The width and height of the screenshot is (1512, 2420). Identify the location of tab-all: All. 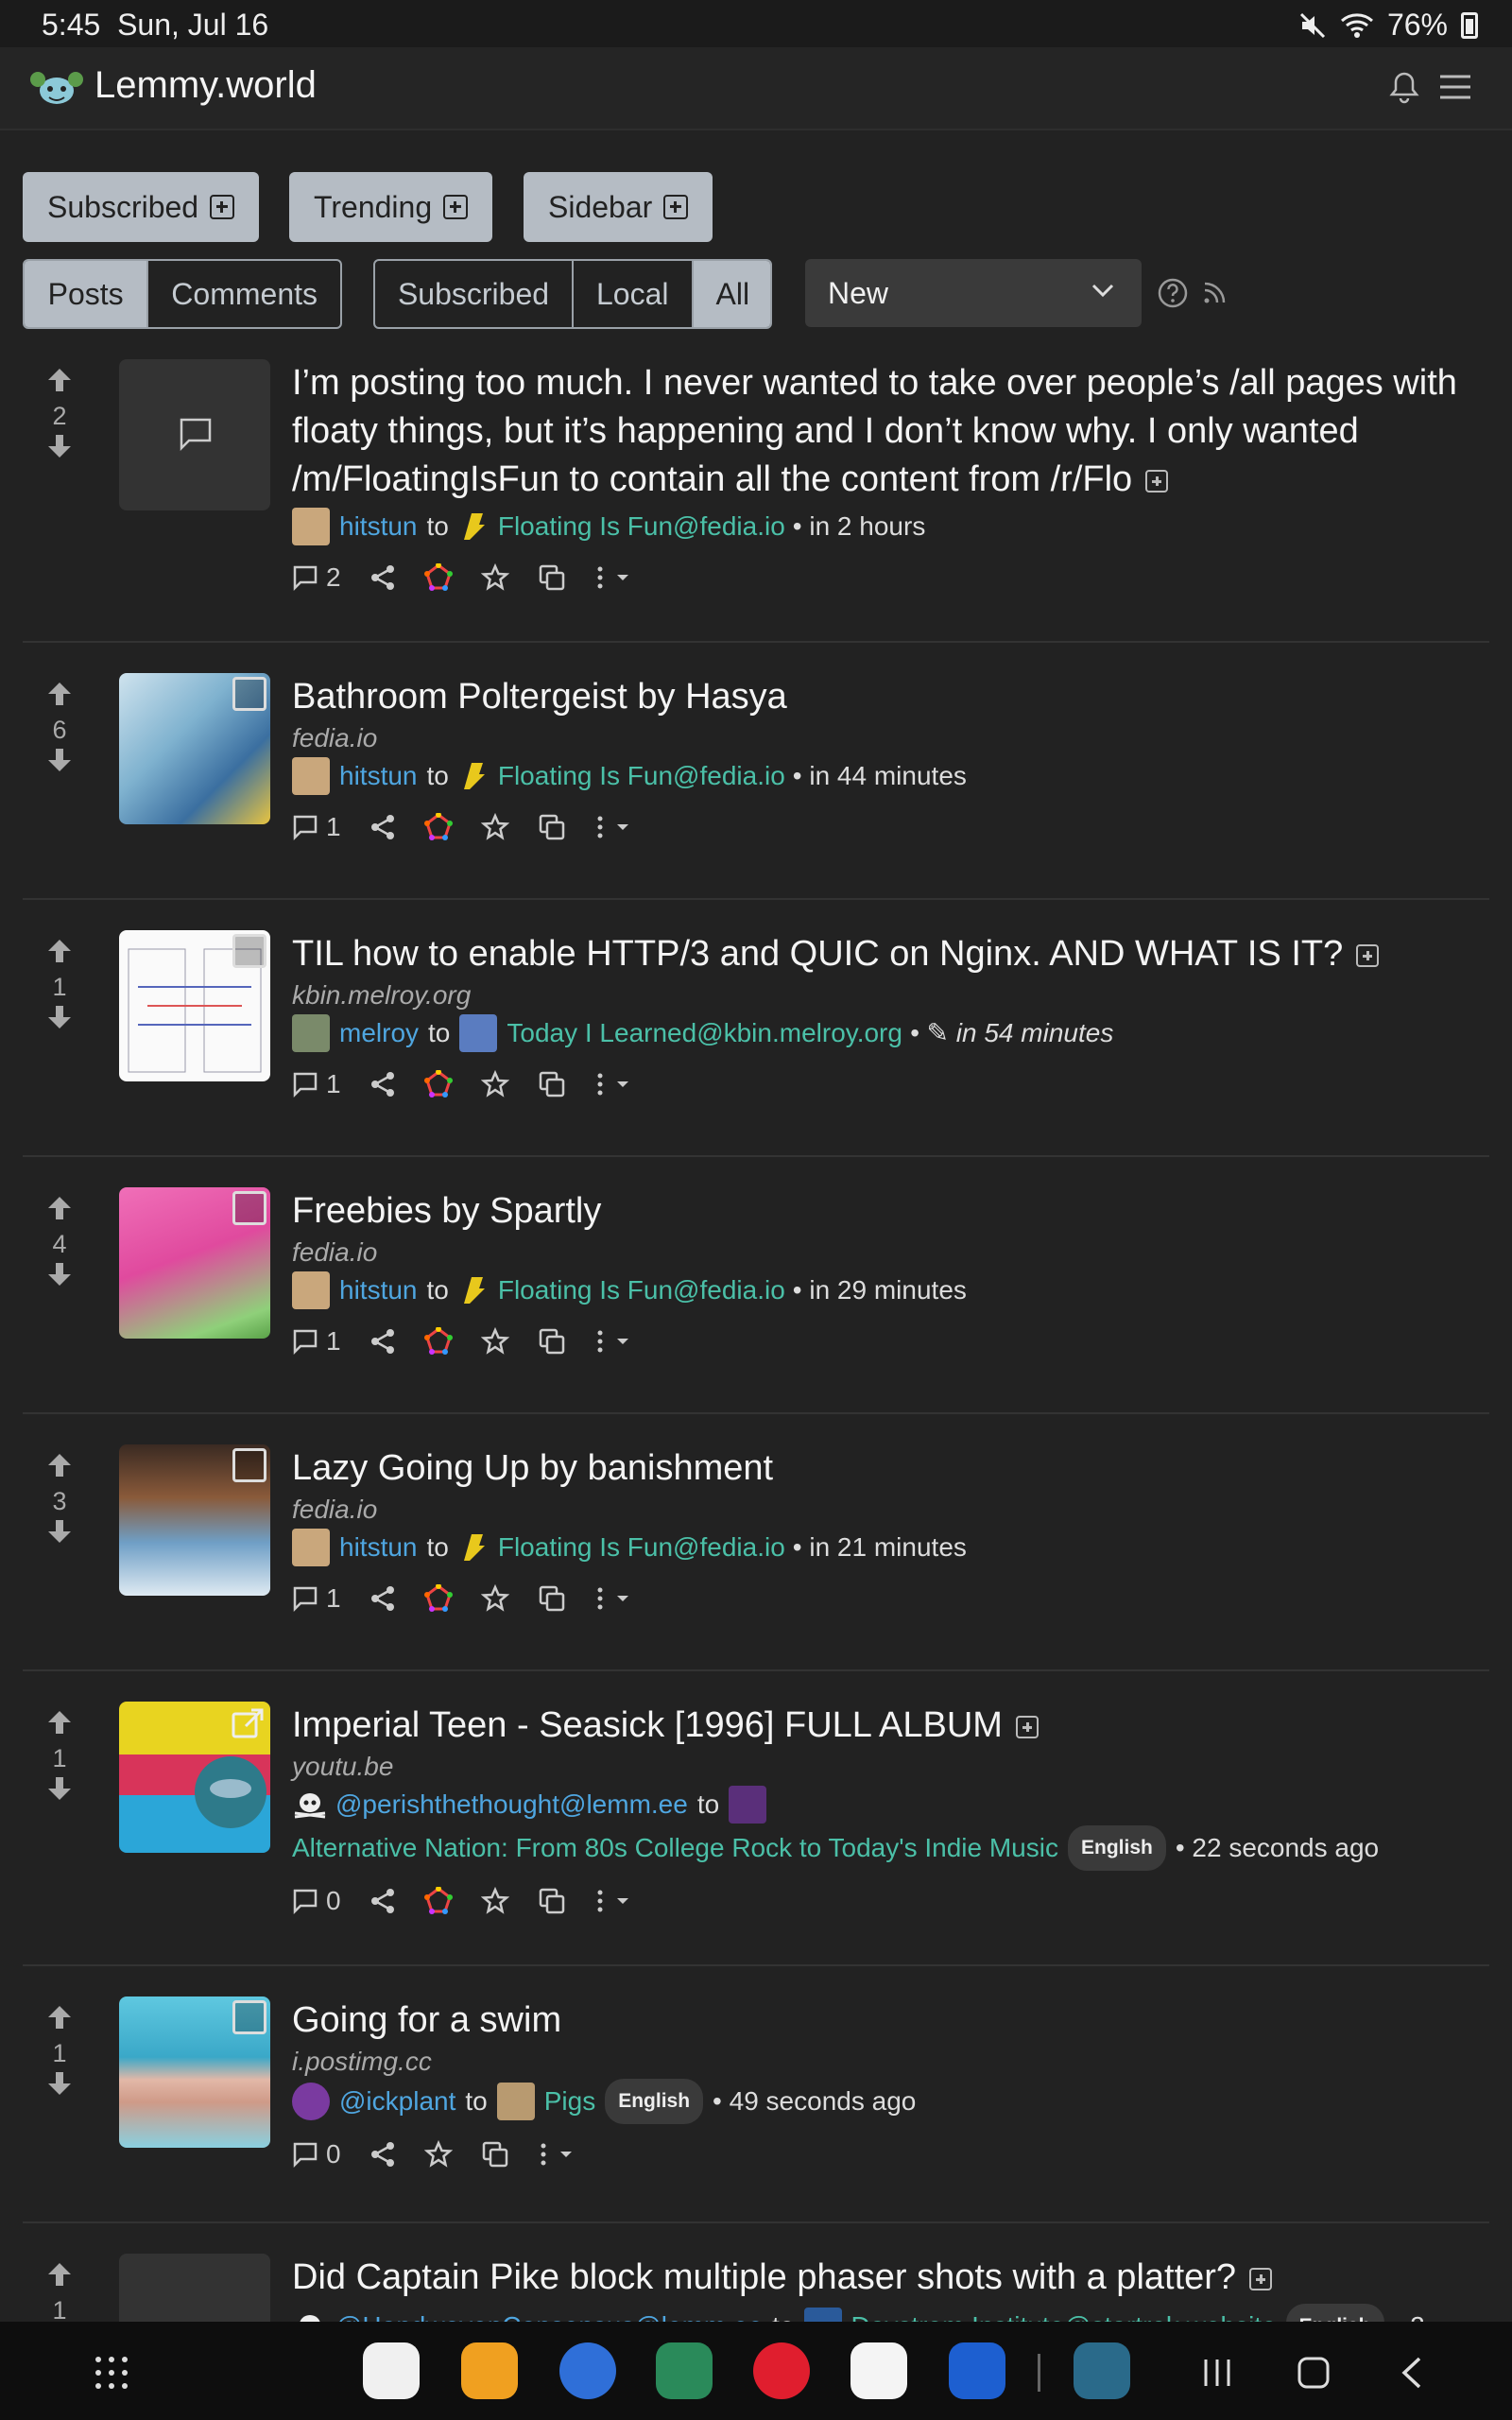
(731, 294).